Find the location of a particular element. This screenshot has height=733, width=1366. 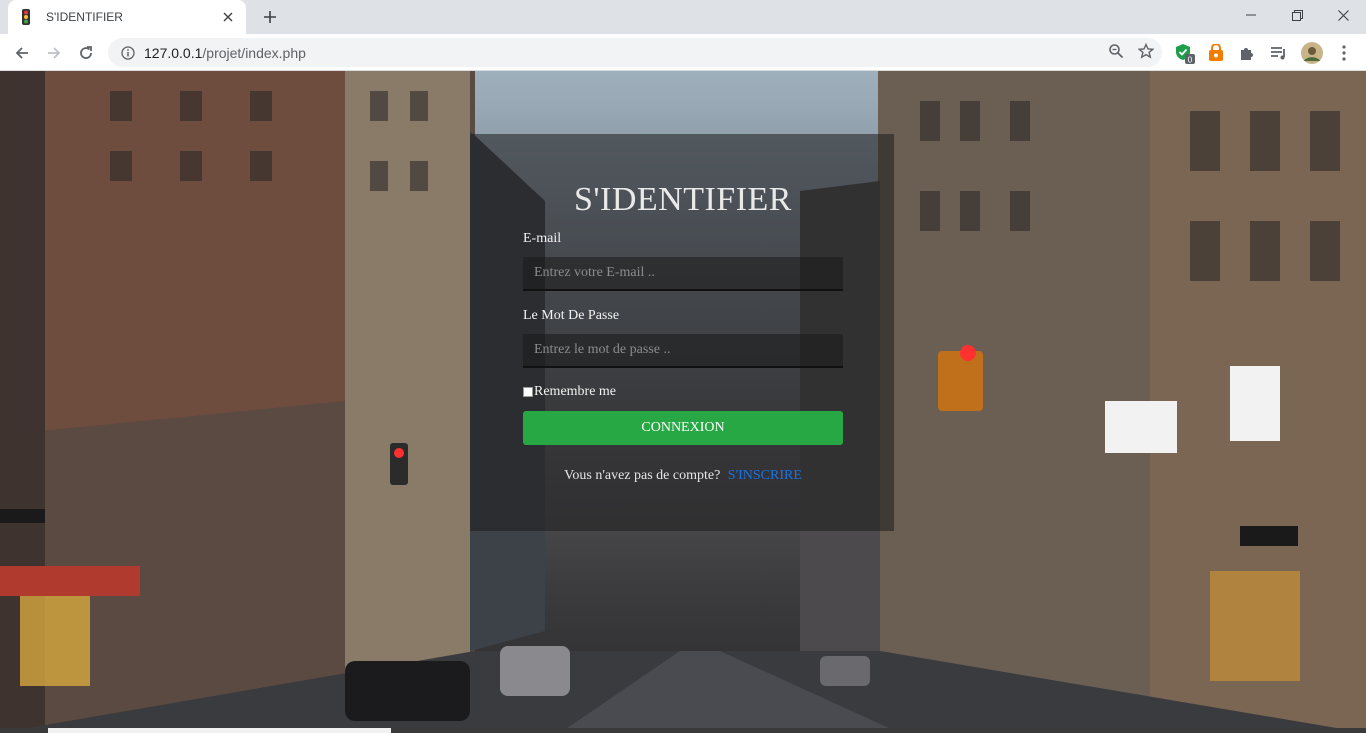

signup-row: Vous n'avez pas de compte? S'INSCRIRE is located at coordinates (683, 476).